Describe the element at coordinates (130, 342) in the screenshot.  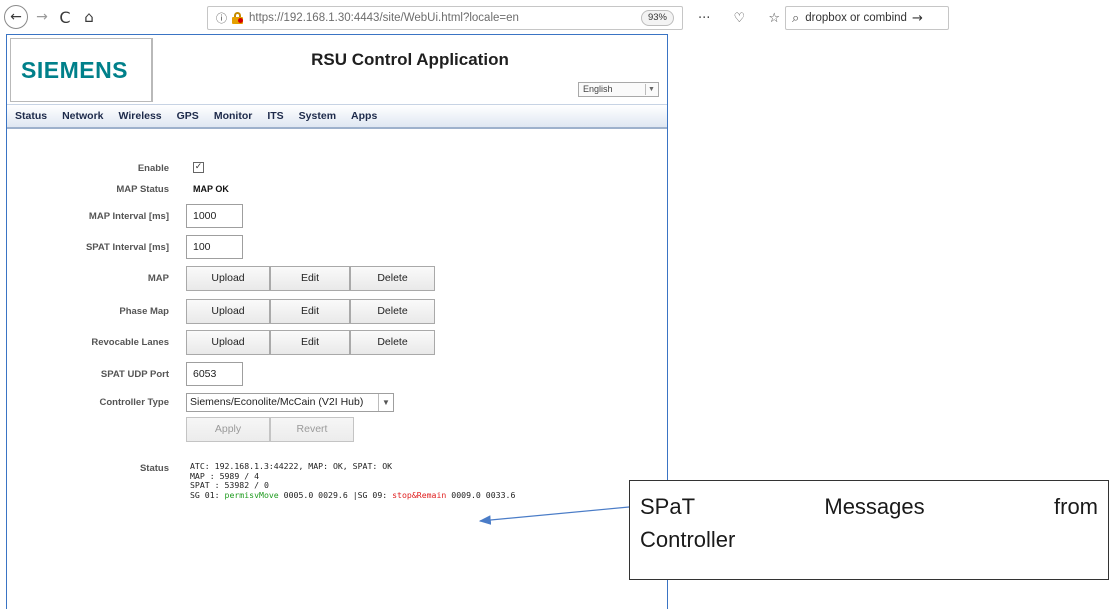
I see `revocable-lanes-label: Revocable Lanes` at that location.